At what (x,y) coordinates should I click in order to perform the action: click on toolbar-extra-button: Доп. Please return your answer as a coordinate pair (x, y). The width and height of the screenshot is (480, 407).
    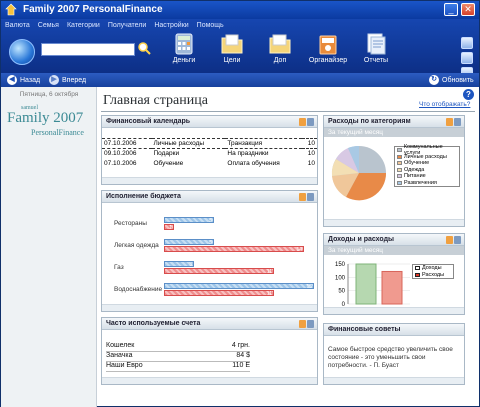
    Looking at the image, I should click on (280, 51).